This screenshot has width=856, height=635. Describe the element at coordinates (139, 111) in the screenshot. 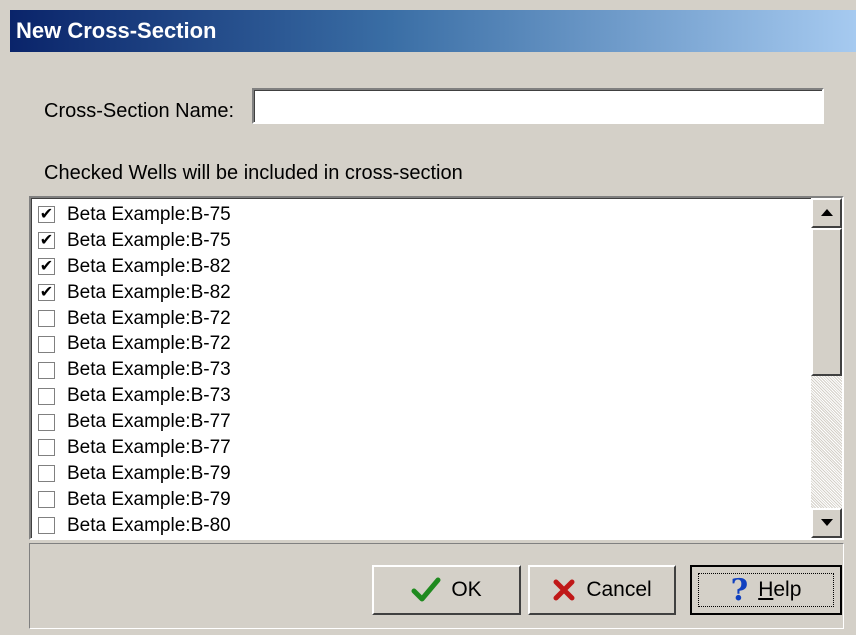

I see `cross-section-name-label: Cross-Section Name:` at that location.